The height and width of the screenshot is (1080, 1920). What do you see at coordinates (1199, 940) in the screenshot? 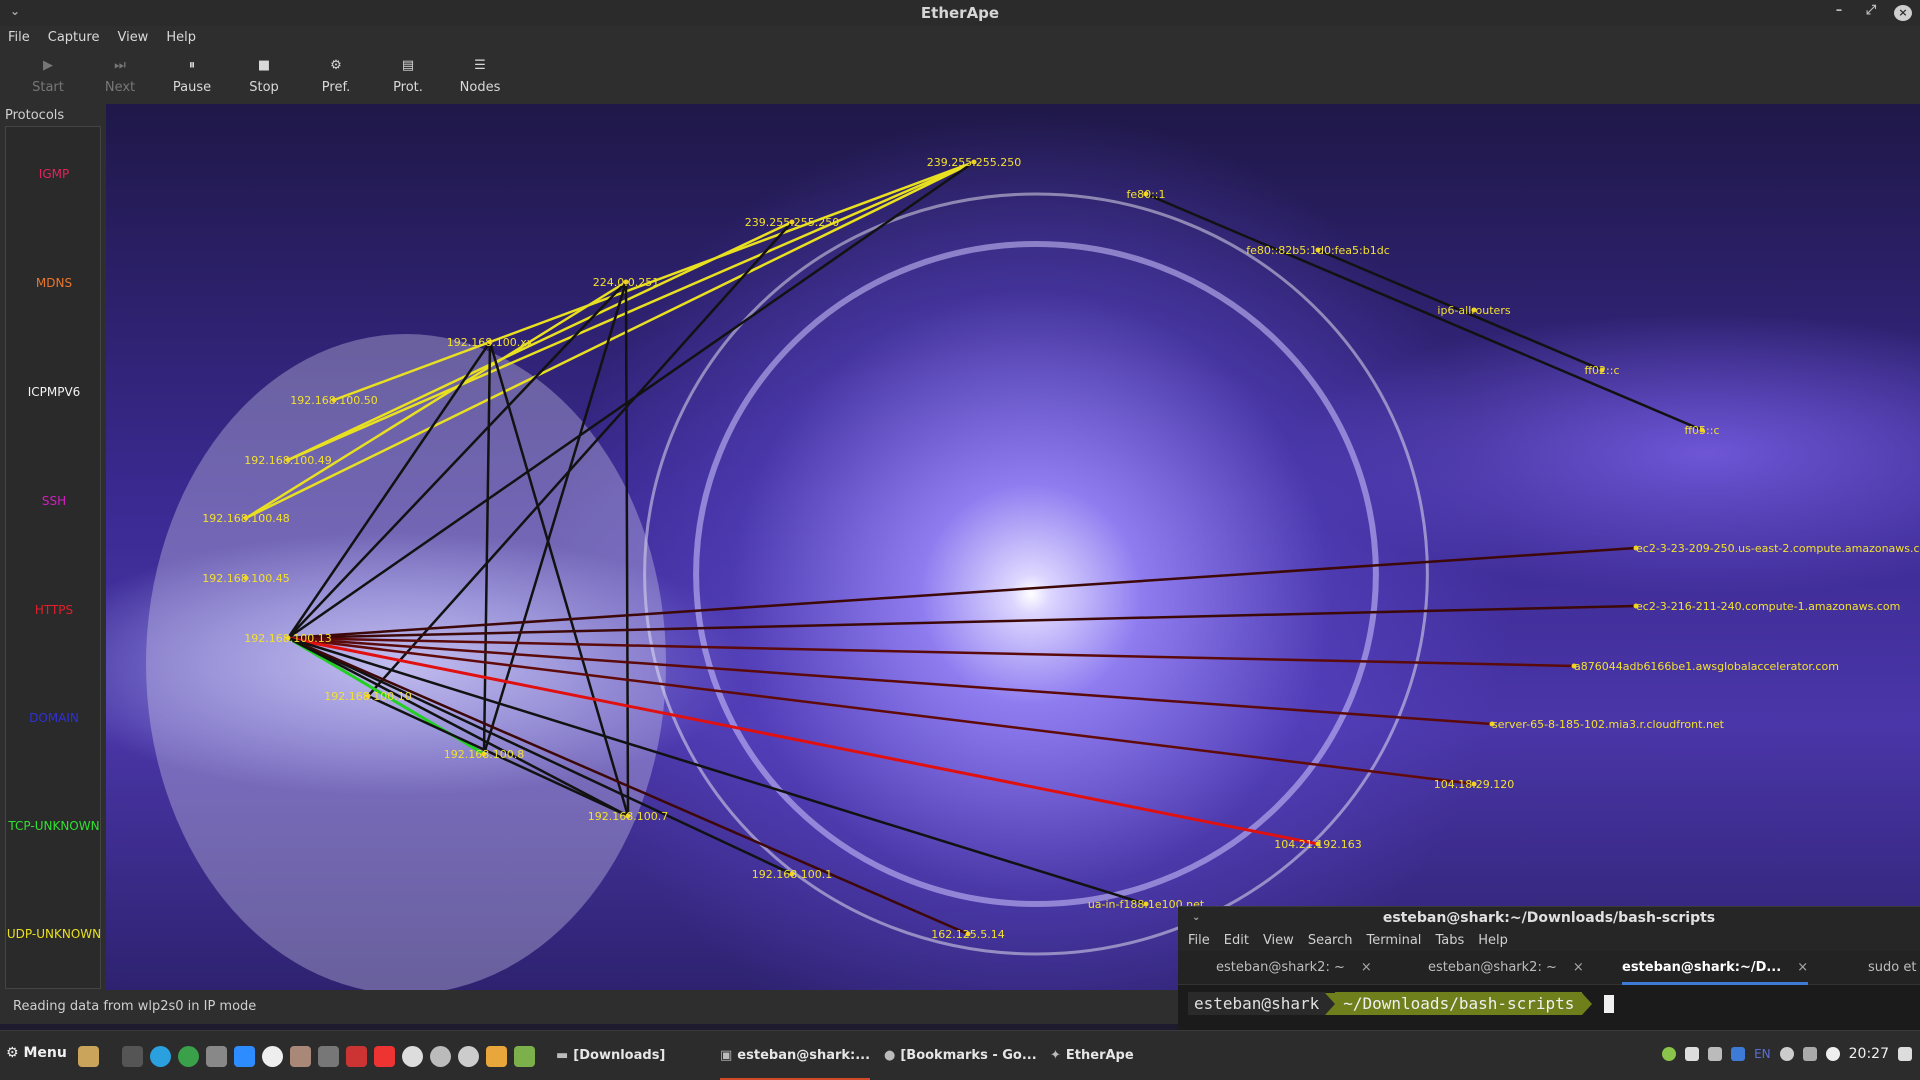
I see `terminal-menu-file: File` at bounding box center [1199, 940].